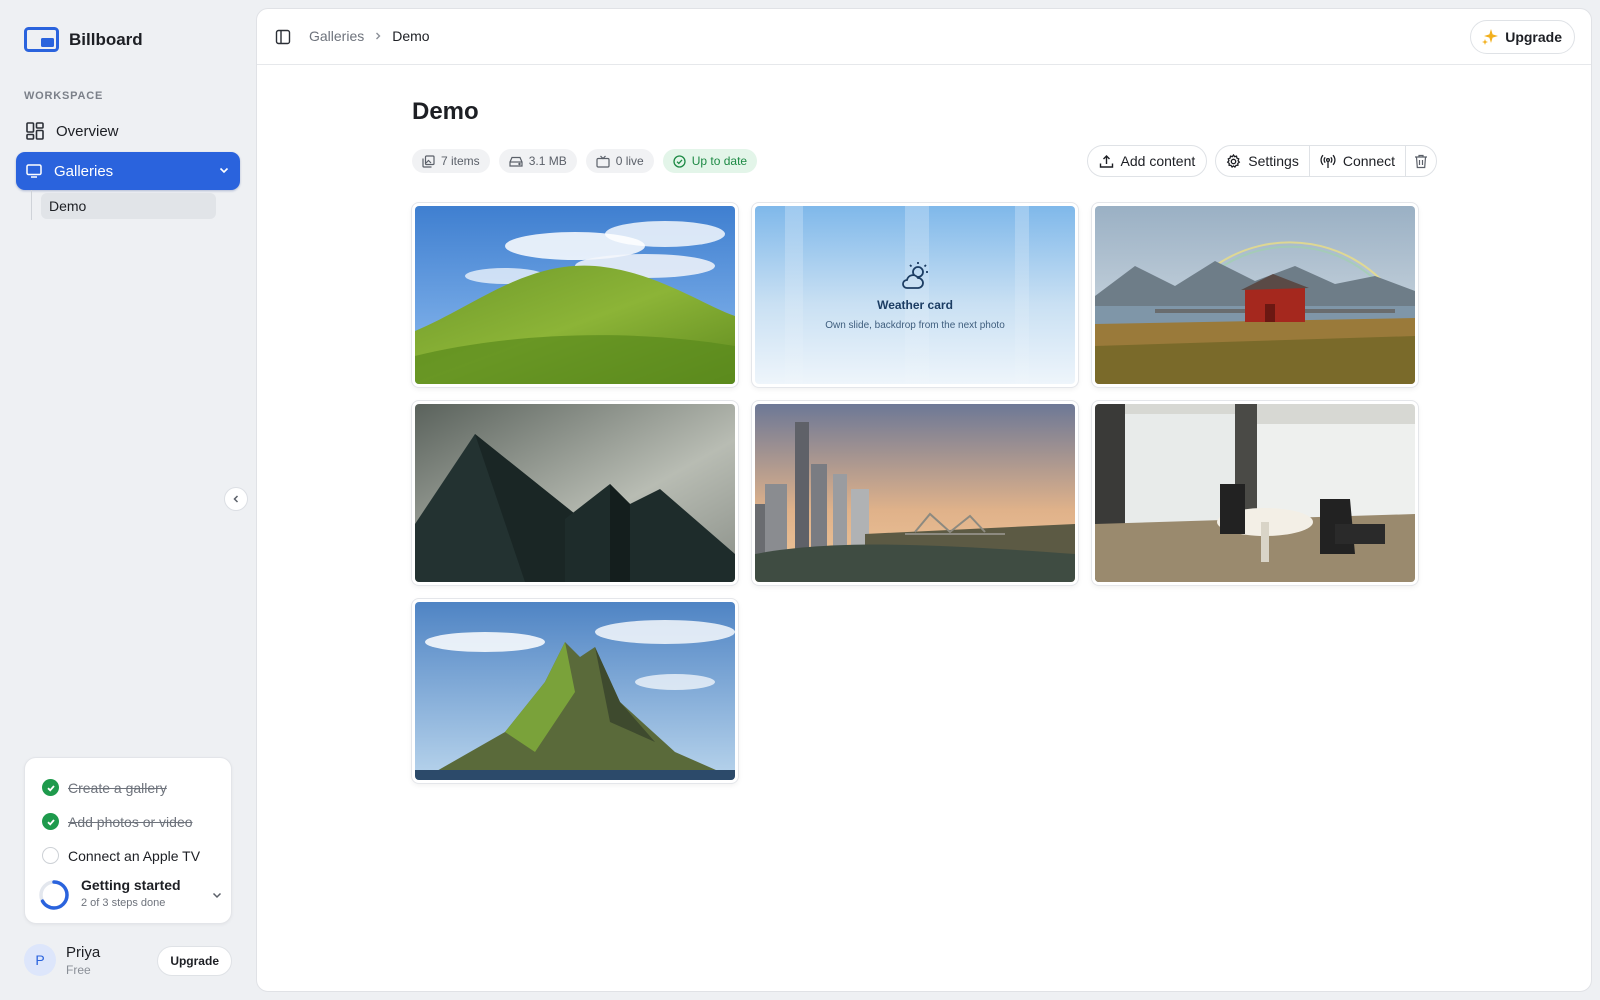 This screenshot has width=1600, height=1000. Describe the element at coordinates (87, 131) in the screenshot. I see `sidebar-item-label: Overview` at that location.